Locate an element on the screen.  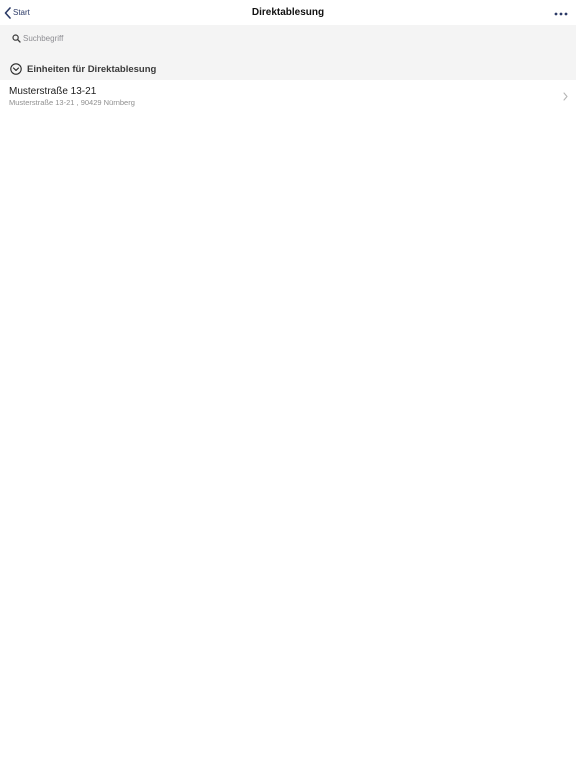
more-button is located at coordinates (561, 13).